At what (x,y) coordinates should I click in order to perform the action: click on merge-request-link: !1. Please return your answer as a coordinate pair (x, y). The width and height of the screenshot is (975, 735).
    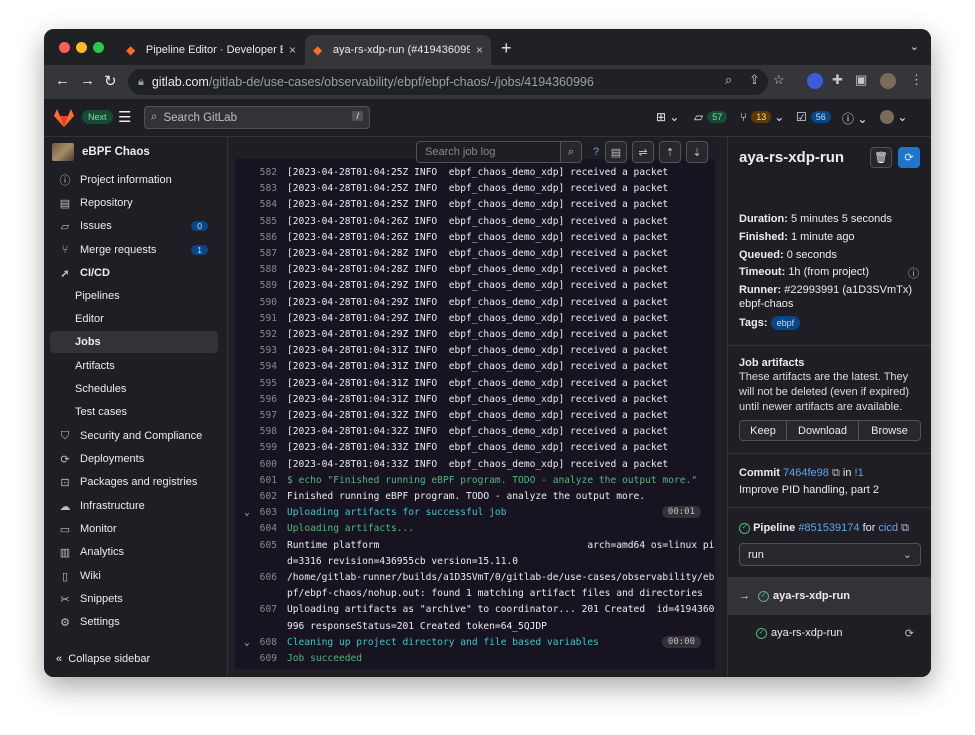
    Looking at the image, I should click on (859, 473).